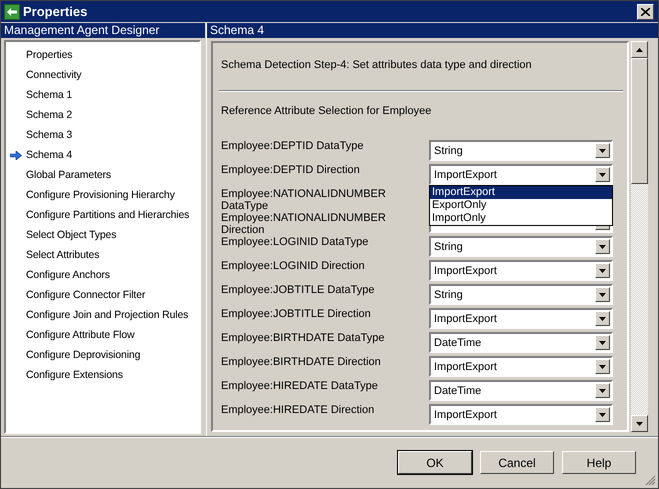  What do you see at coordinates (102, 195) in the screenshot?
I see `nav-item: Configure Provisioning Hierarchy` at bounding box center [102, 195].